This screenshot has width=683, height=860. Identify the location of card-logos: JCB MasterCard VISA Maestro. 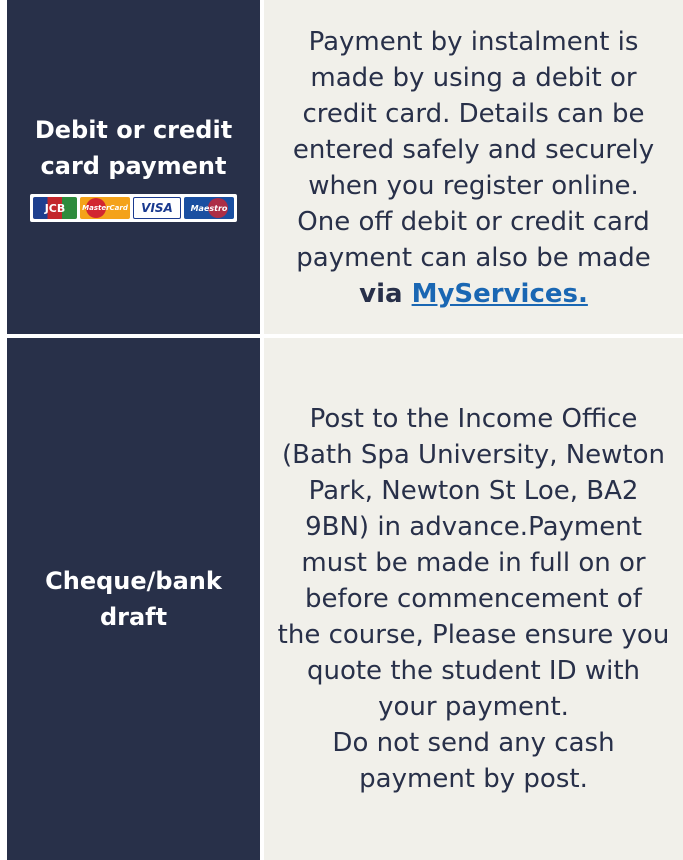
(133, 208).